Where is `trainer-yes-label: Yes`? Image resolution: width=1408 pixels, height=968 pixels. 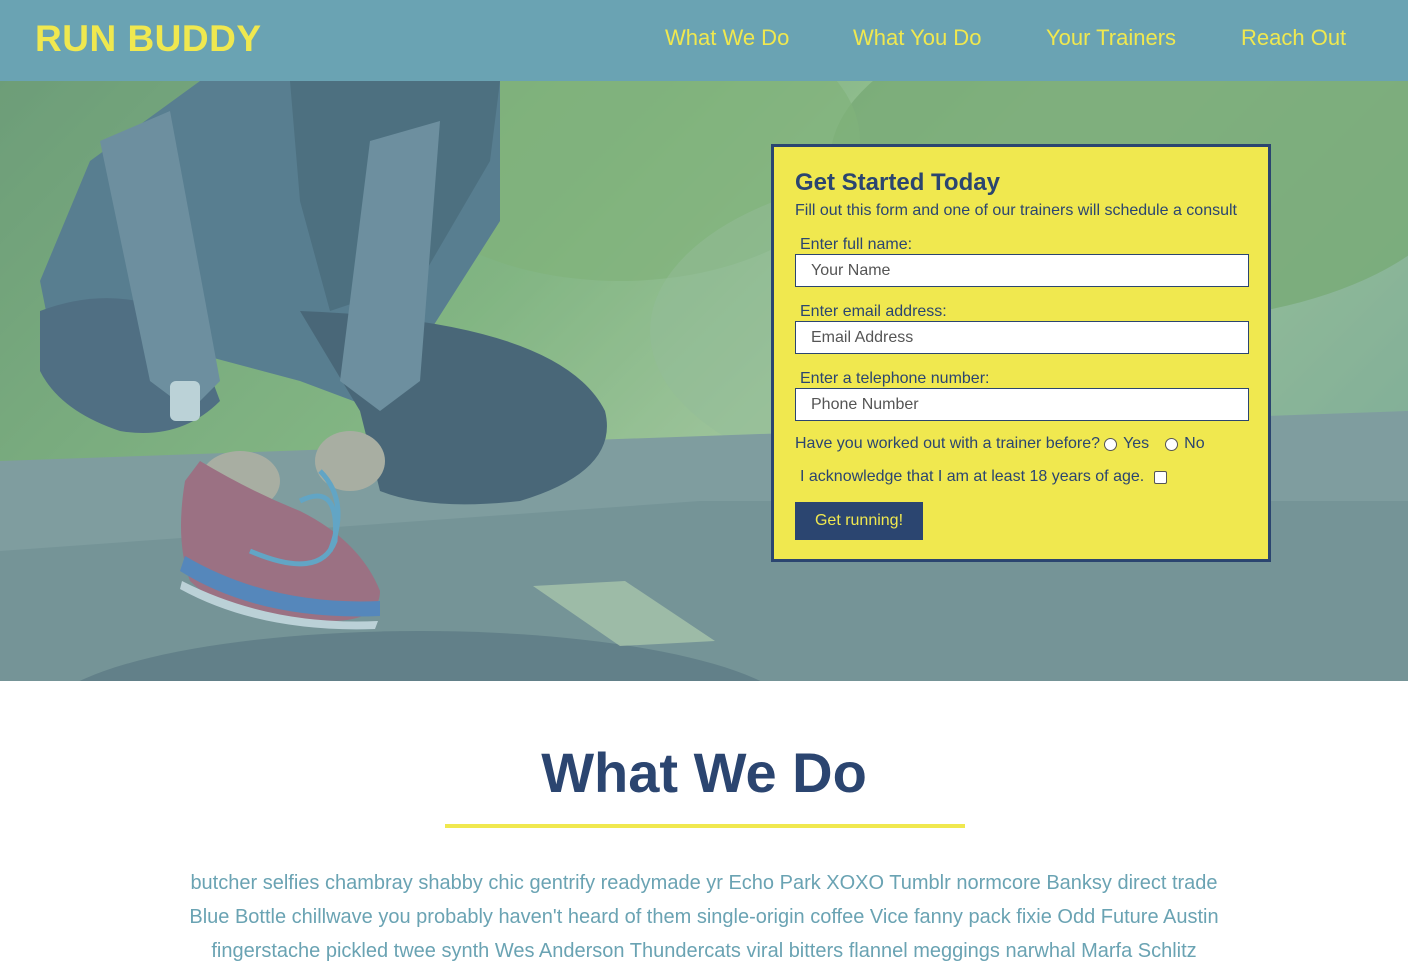
trainer-yes-label: Yes is located at coordinates (1136, 443).